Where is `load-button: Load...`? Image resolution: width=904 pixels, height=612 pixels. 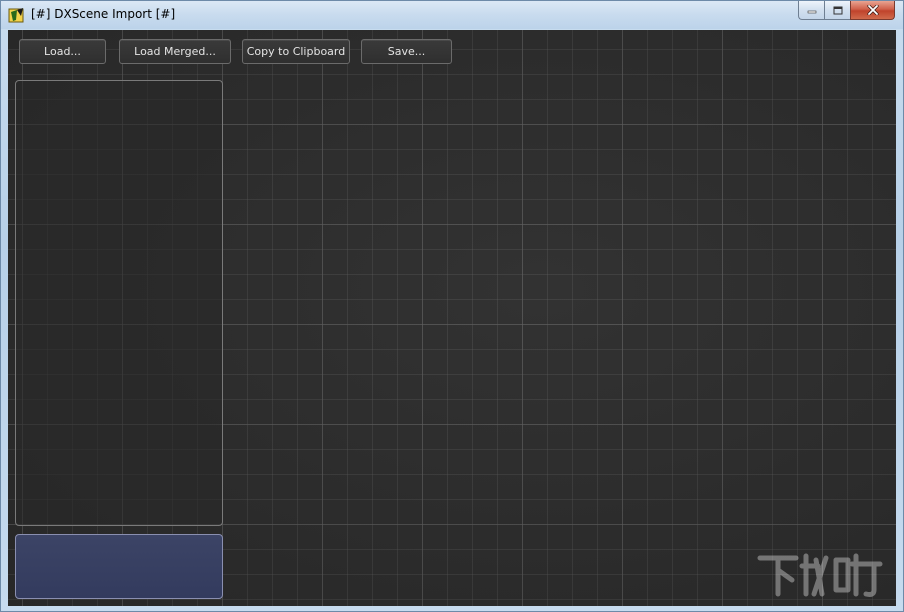 load-button: Load... is located at coordinates (62, 51).